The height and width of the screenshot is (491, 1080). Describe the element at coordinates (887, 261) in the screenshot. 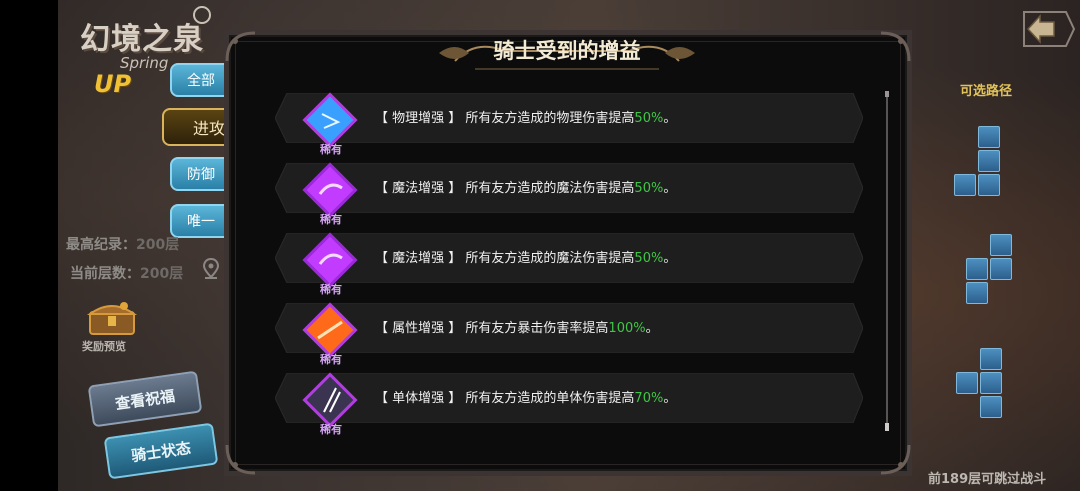

I see `dialog-scrollbar` at that location.